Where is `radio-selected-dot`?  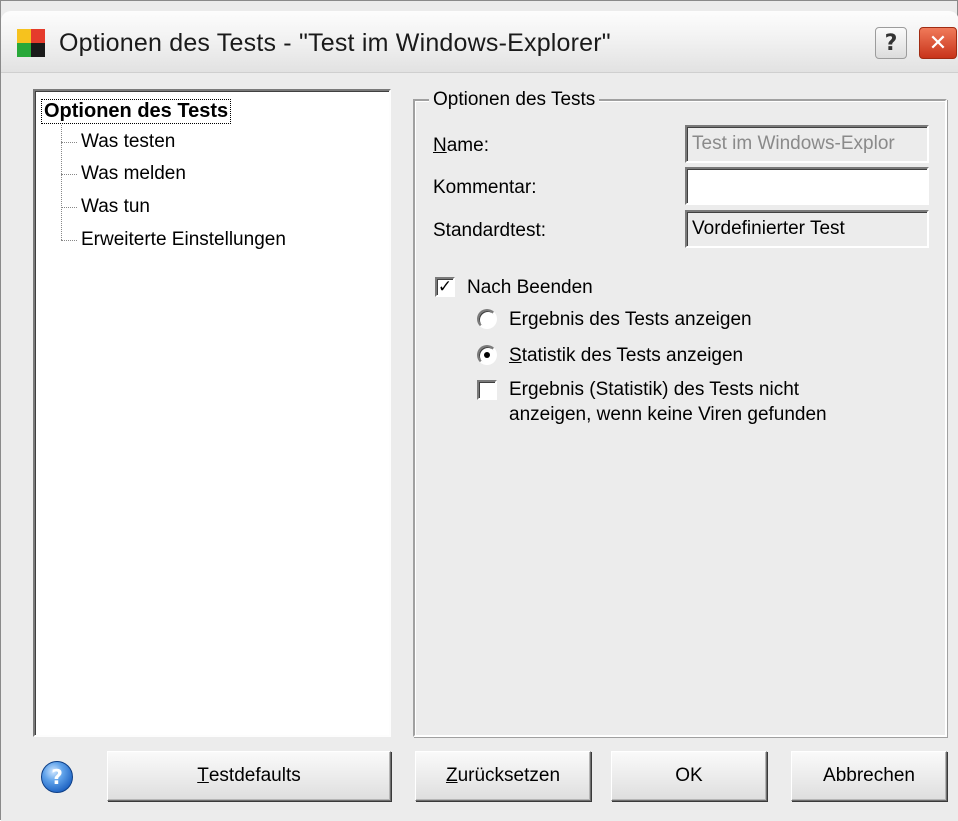 radio-selected-dot is located at coordinates (487, 355).